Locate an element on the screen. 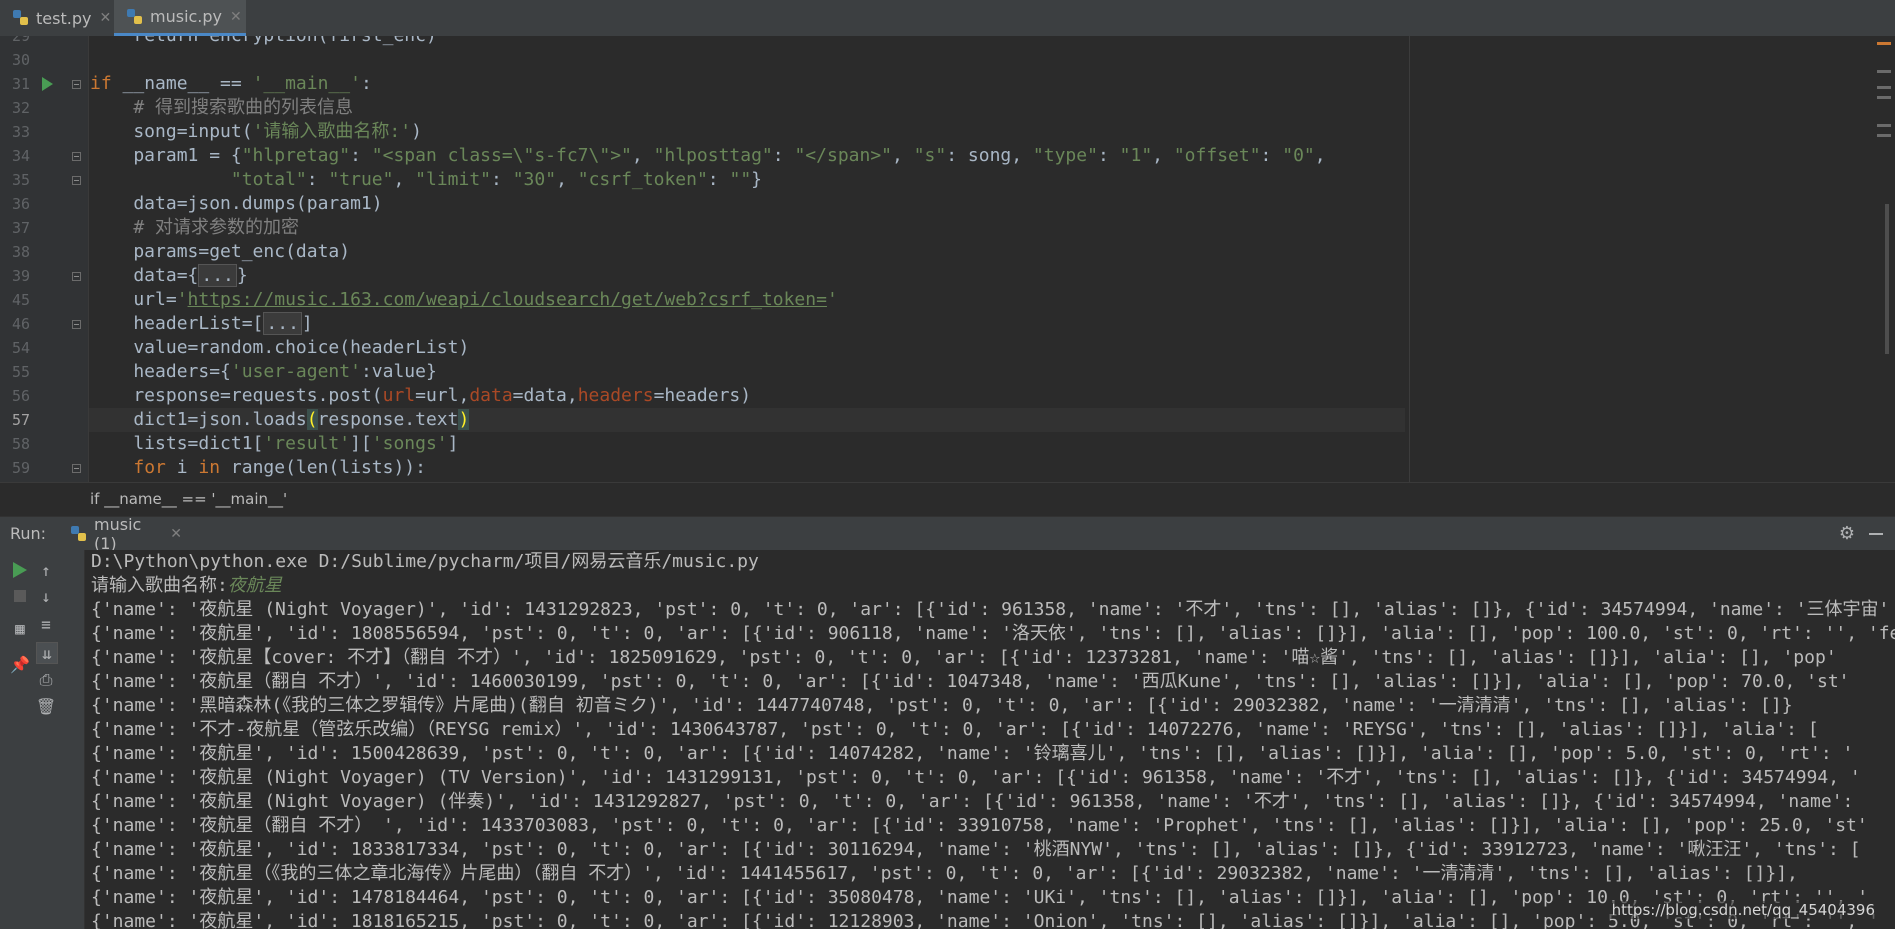  code-line: headerList=[...] is located at coordinates (201, 324).